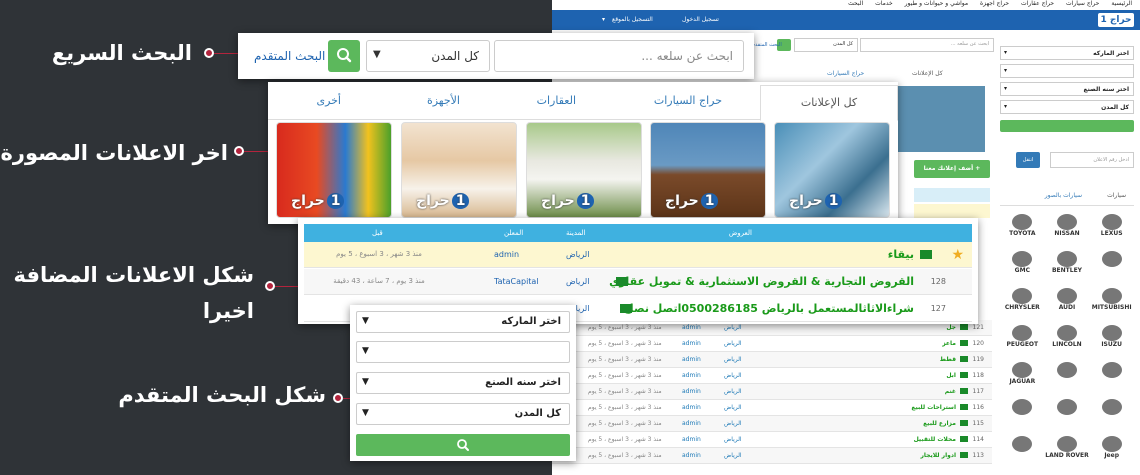  I want to click on ad-number-input: ادخل رقم الاعلان, so click(1092, 160).